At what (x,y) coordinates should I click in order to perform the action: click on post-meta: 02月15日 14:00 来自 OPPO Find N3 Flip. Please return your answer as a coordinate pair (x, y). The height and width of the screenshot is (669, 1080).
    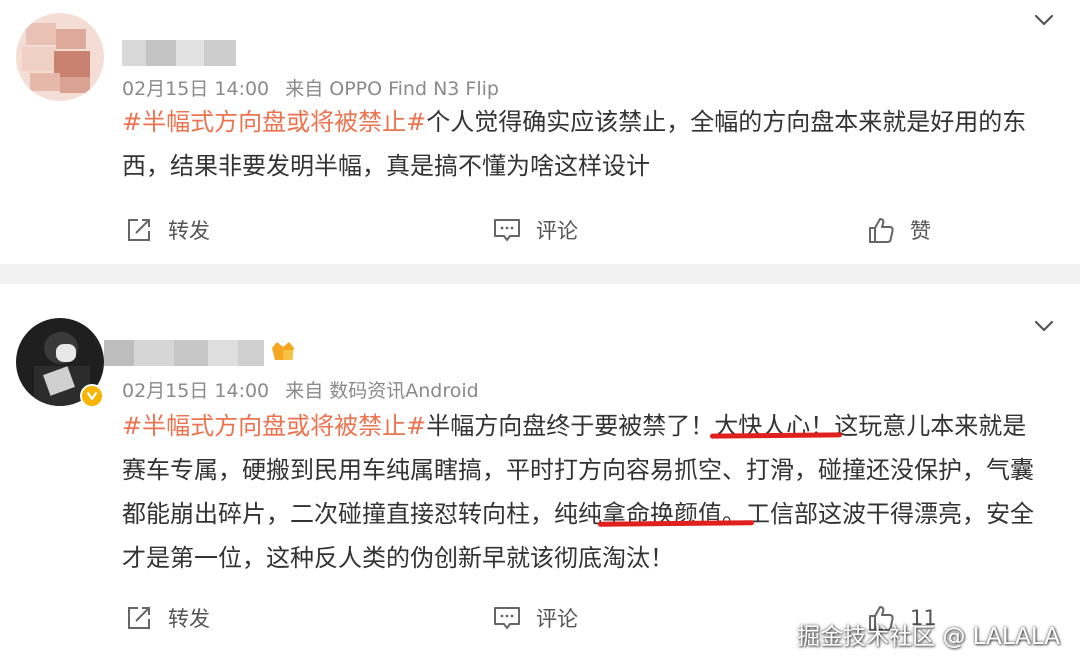
    Looking at the image, I should click on (310, 87).